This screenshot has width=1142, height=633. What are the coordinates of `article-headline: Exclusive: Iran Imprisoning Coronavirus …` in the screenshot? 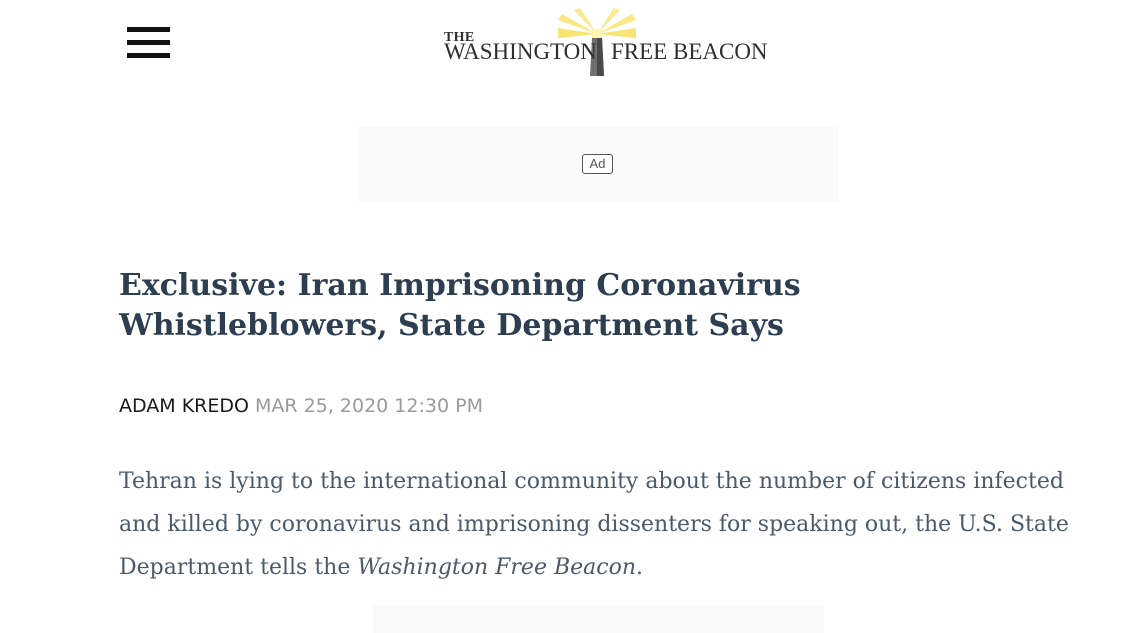 It's located at (460, 305).